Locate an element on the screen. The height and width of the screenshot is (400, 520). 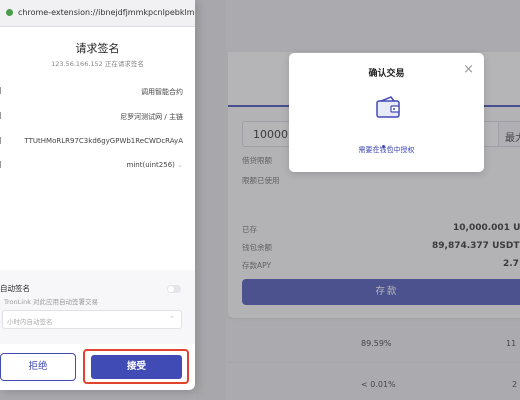
wallet-icon is located at coordinates (388, 107).